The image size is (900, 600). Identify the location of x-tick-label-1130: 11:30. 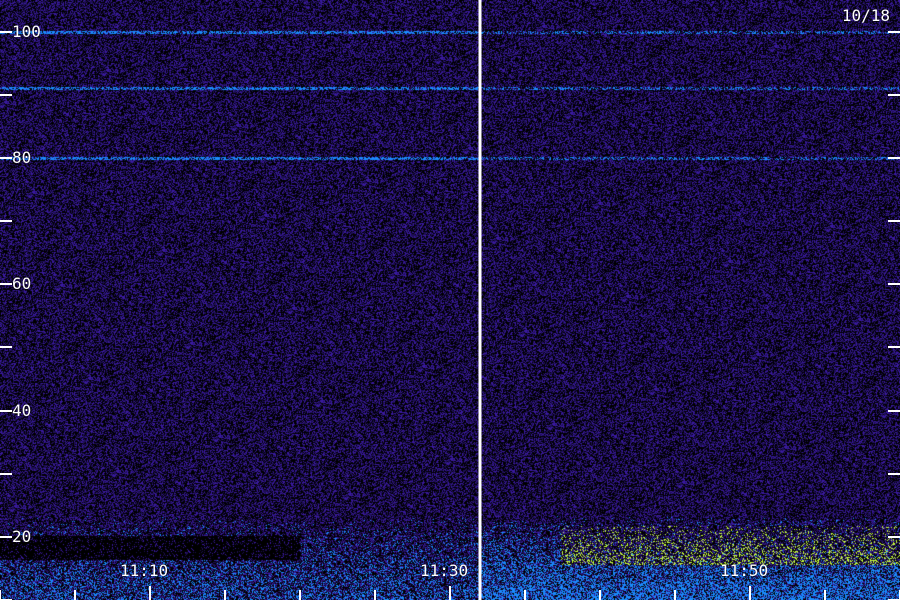
(444, 570).